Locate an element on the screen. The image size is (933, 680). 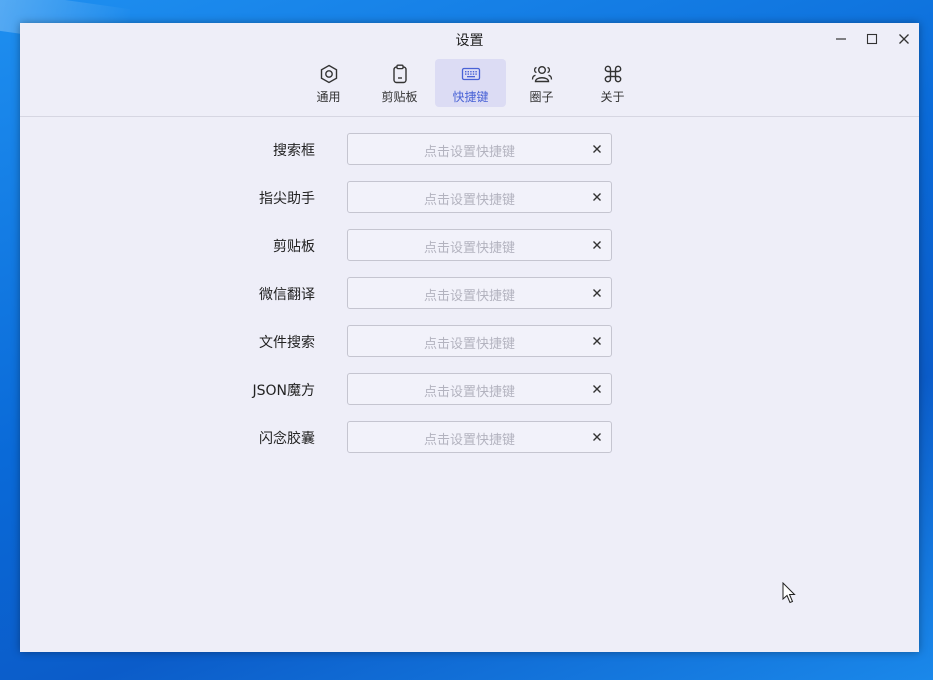
shortcut-row-flash-capsule: 闪念胶囊 点击设置快捷键 is located at coordinates (469, 437).